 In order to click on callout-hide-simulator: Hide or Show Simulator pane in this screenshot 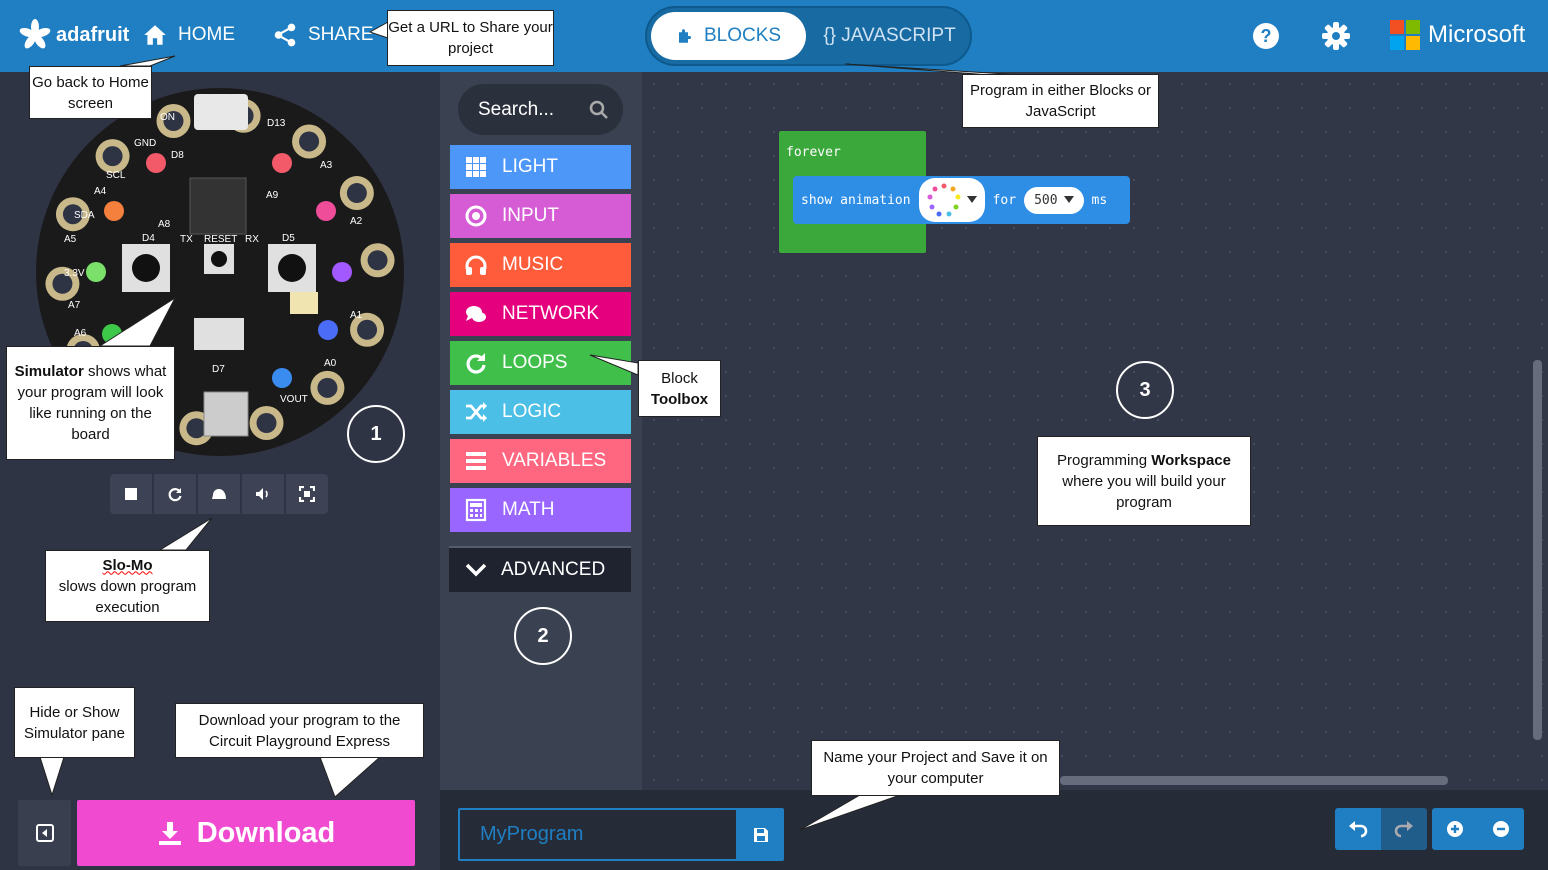, I will do `click(74, 722)`.